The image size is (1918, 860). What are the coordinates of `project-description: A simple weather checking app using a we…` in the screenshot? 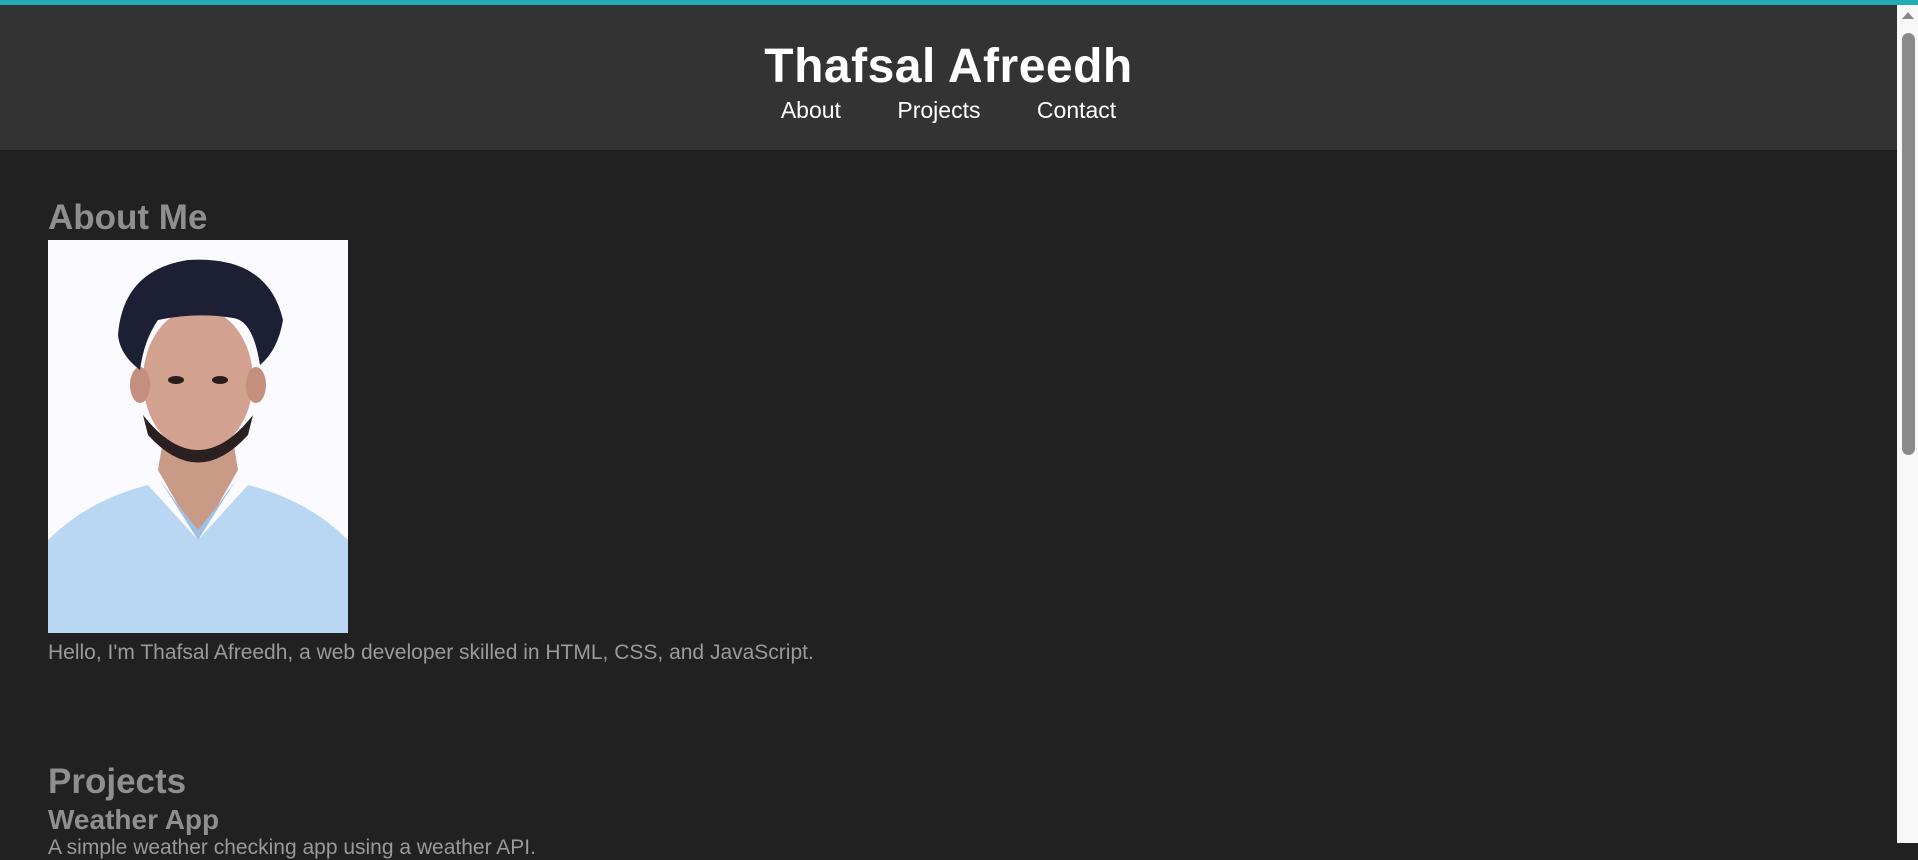 It's located at (292, 847).